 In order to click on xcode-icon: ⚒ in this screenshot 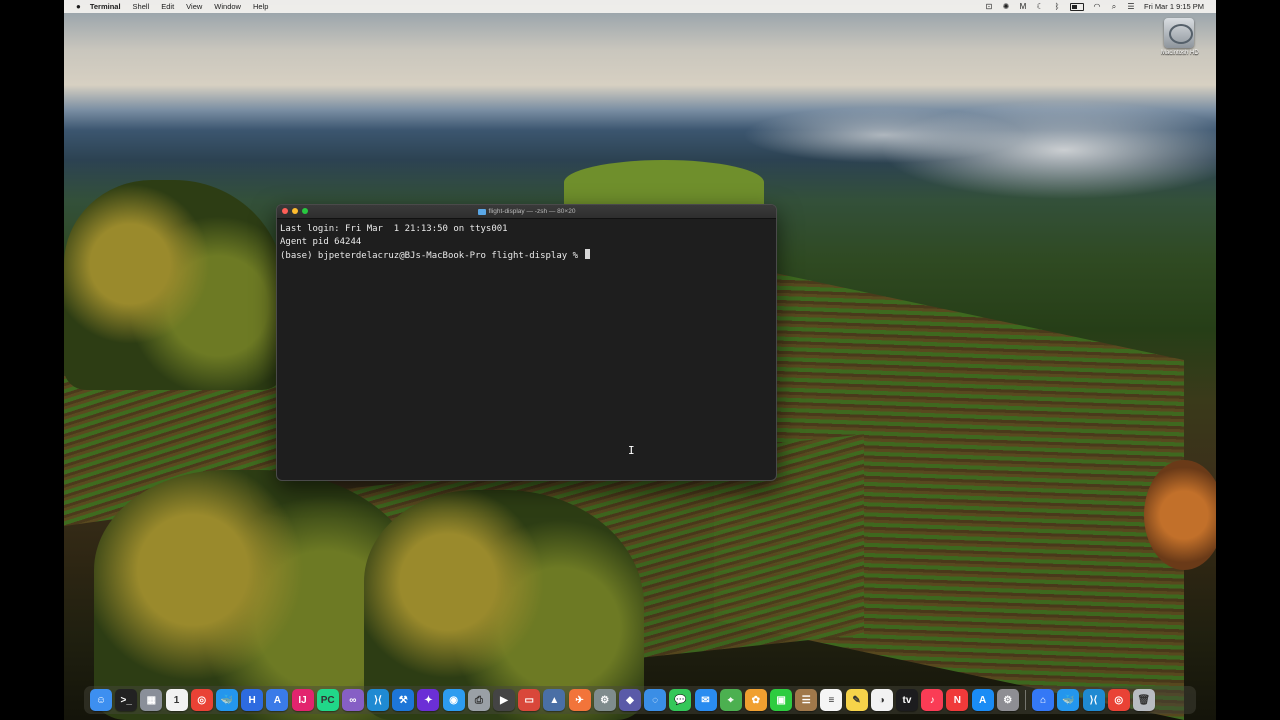, I will do `click(403, 700)`.